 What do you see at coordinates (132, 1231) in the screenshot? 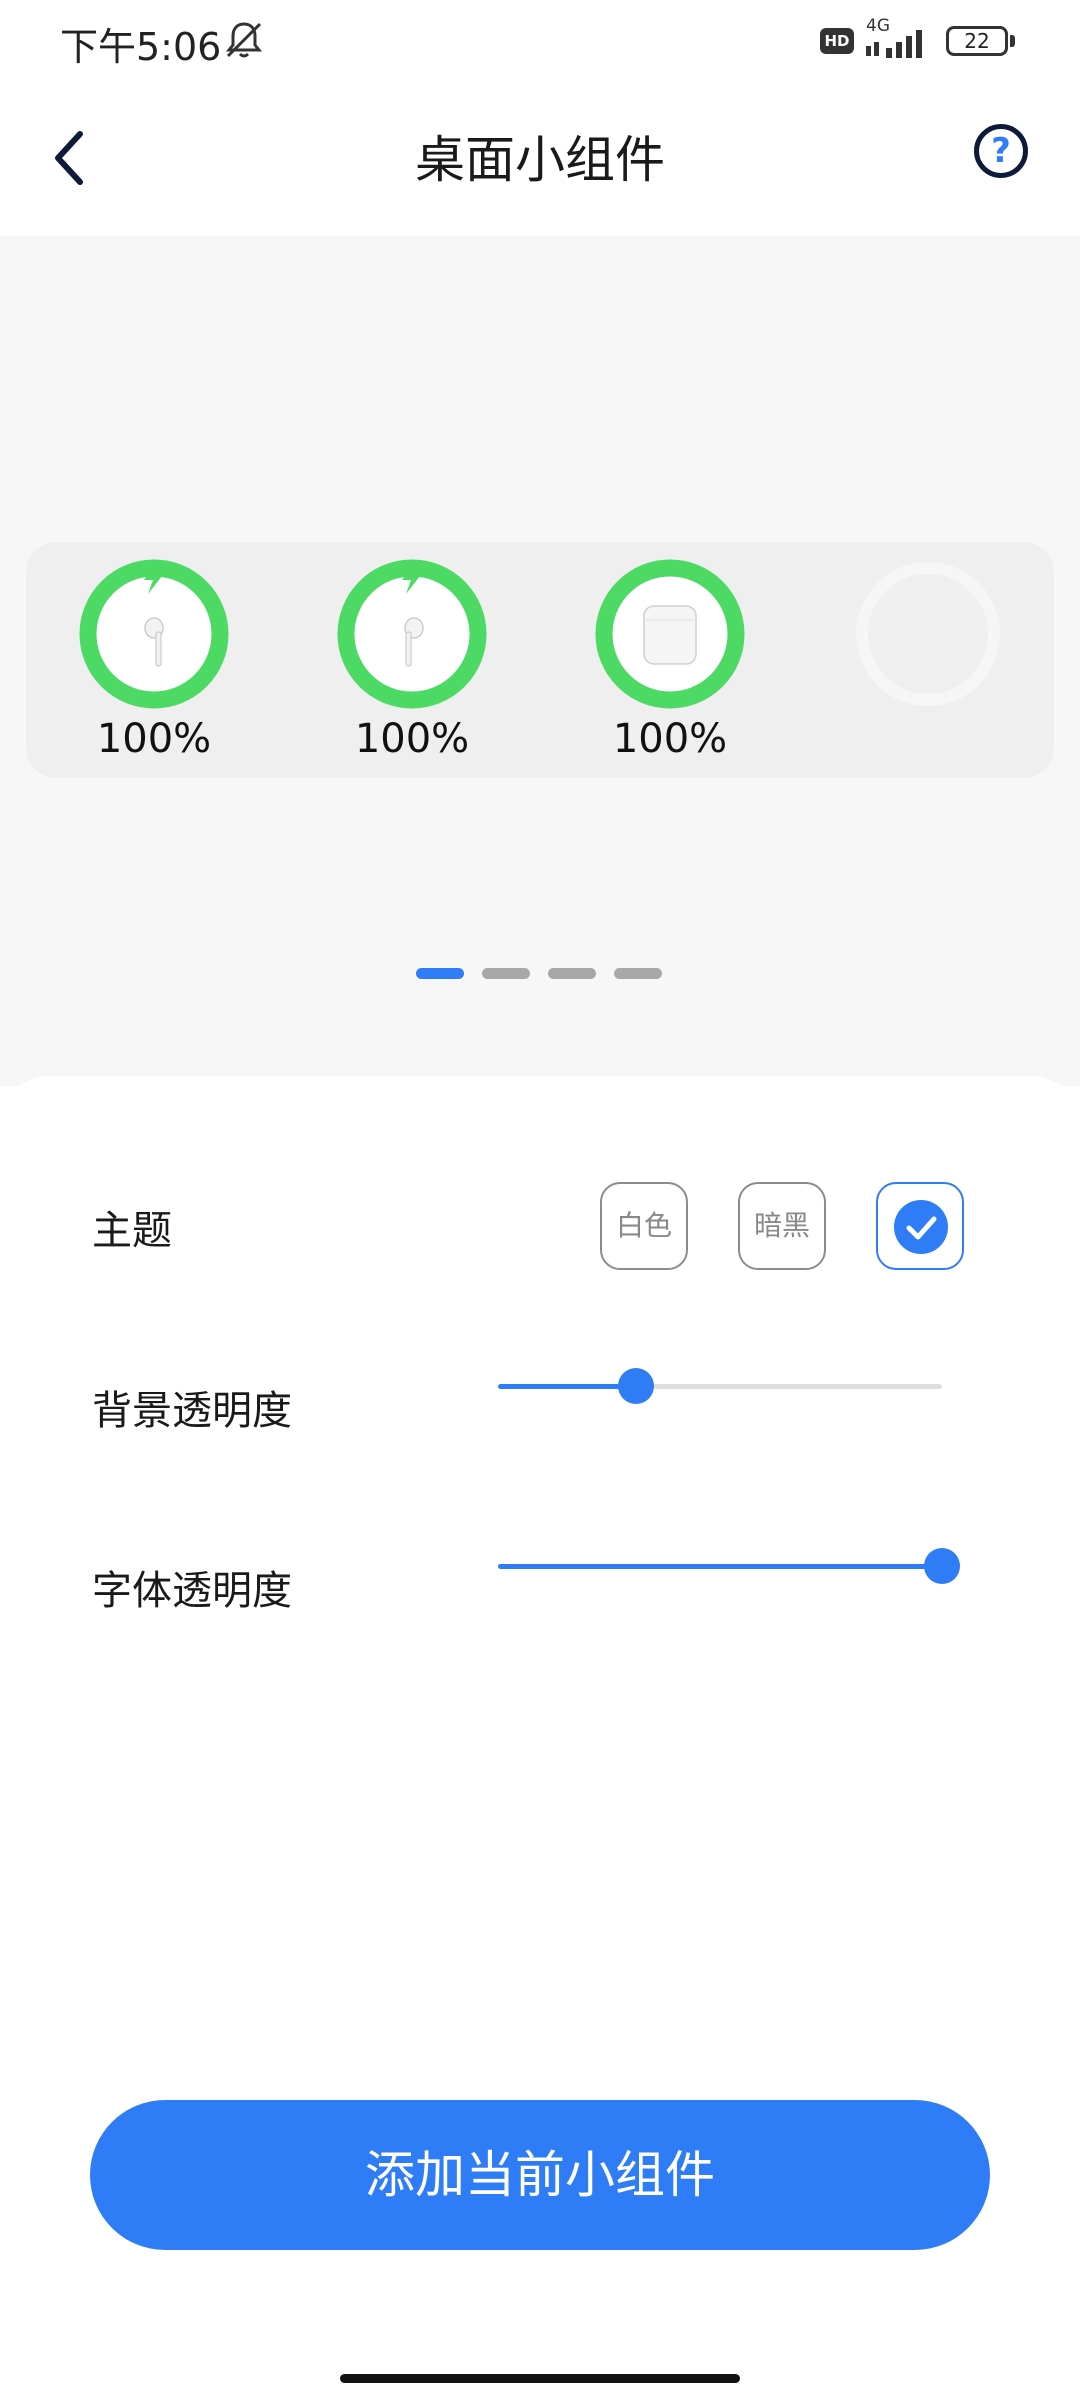
I see `theme-label: 主题` at bounding box center [132, 1231].